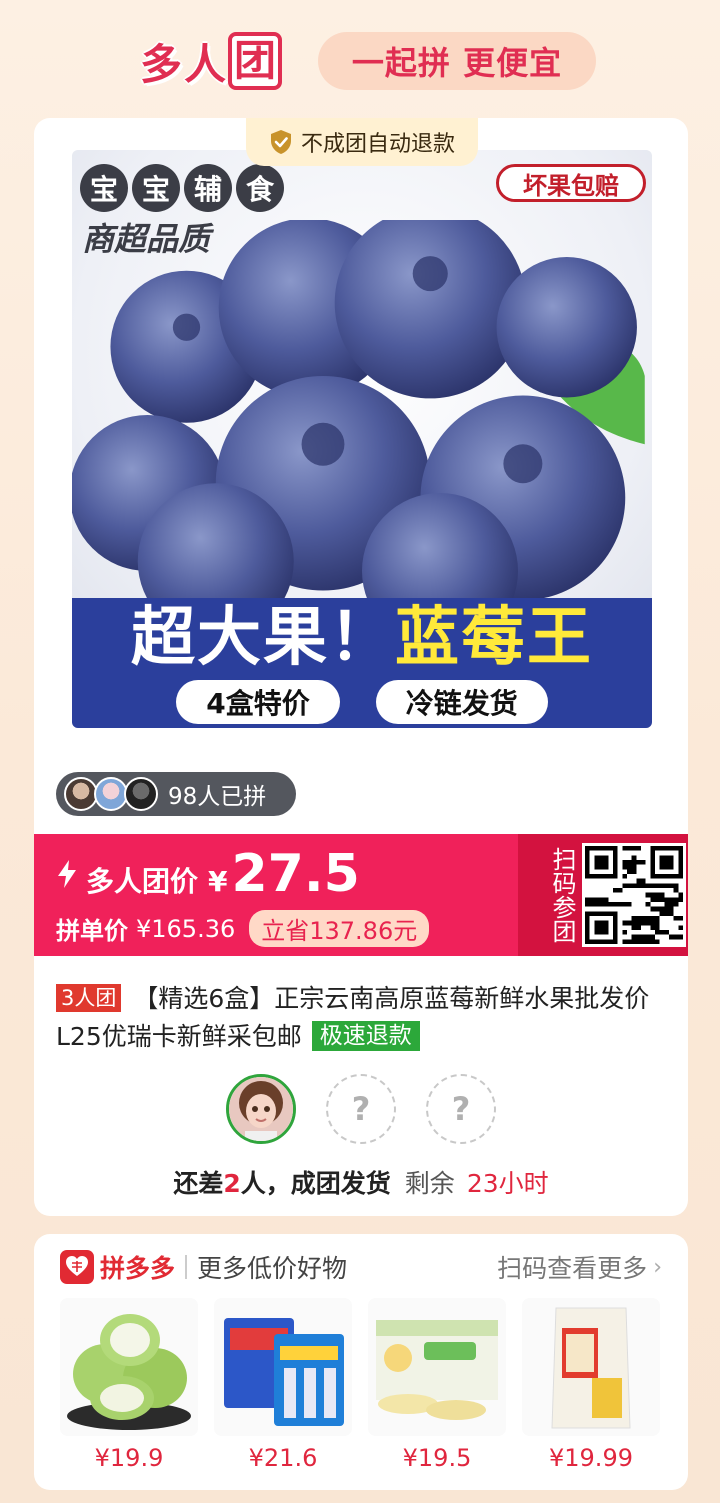 Image resolution: width=720 pixels, height=1503 pixels. What do you see at coordinates (217, 797) in the screenshot?
I see `joined-count-text: 98人已拼` at bounding box center [217, 797].